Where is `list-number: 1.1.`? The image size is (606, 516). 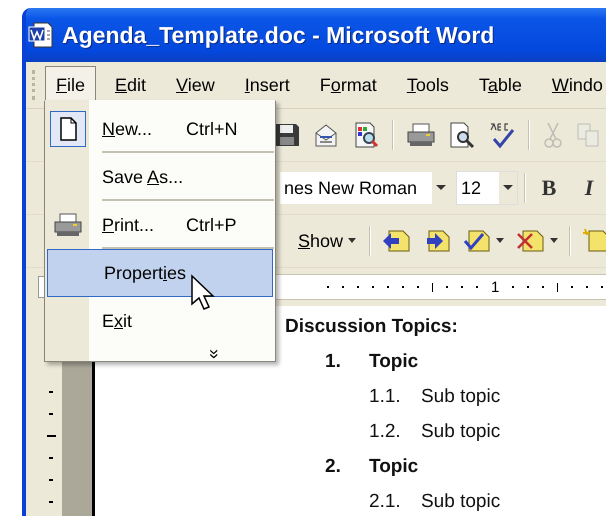 list-number: 1.1. is located at coordinates (385, 397).